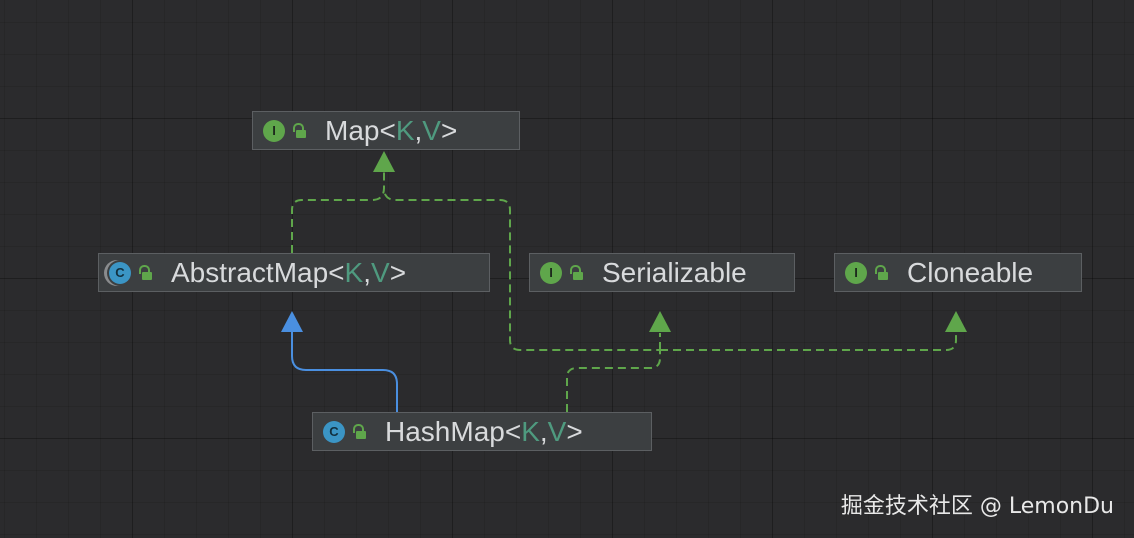 The width and height of the screenshot is (1134, 538). I want to click on edge-hashmap-implements-cloneable, so click(808, 342).